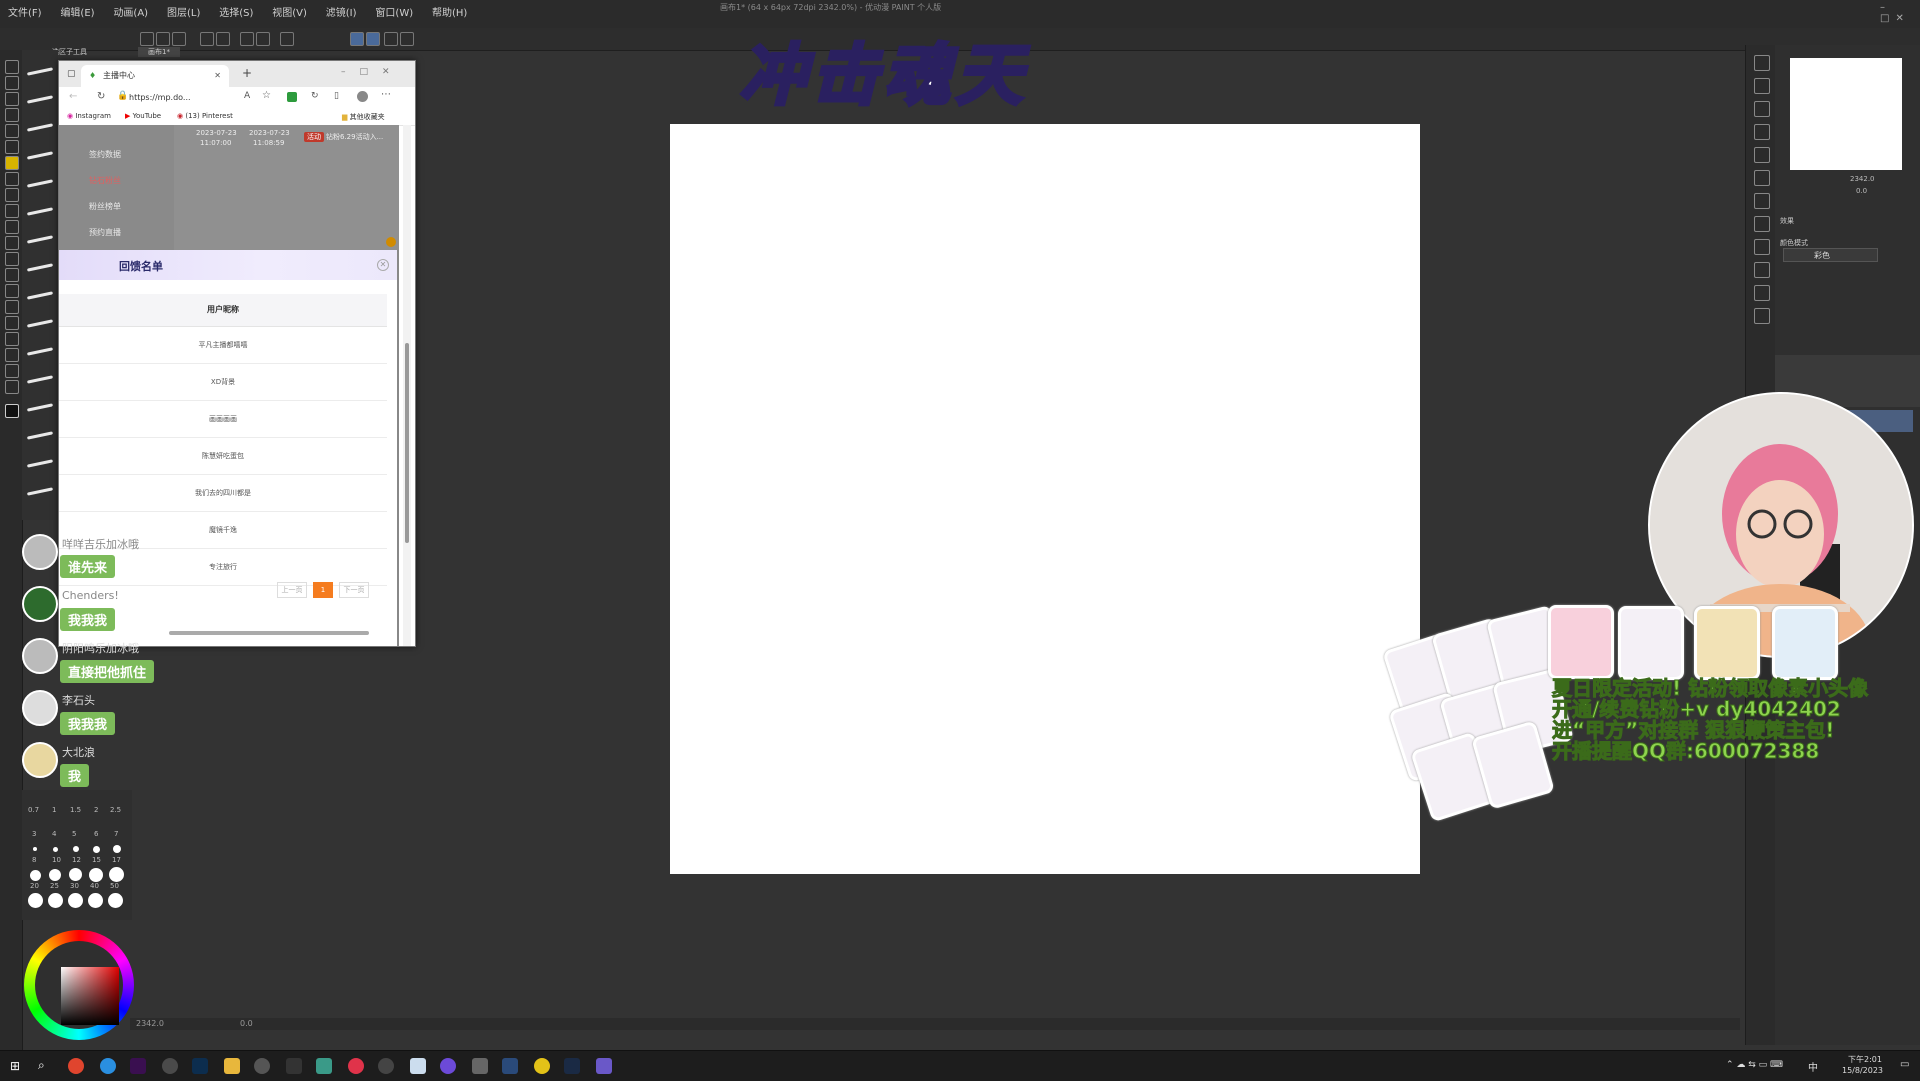 This screenshot has width=1920, height=1081. What do you see at coordinates (341, 14) in the screenshot?
I see `menu-filter: 滤镜(I)` at bounding box center [341, 14].